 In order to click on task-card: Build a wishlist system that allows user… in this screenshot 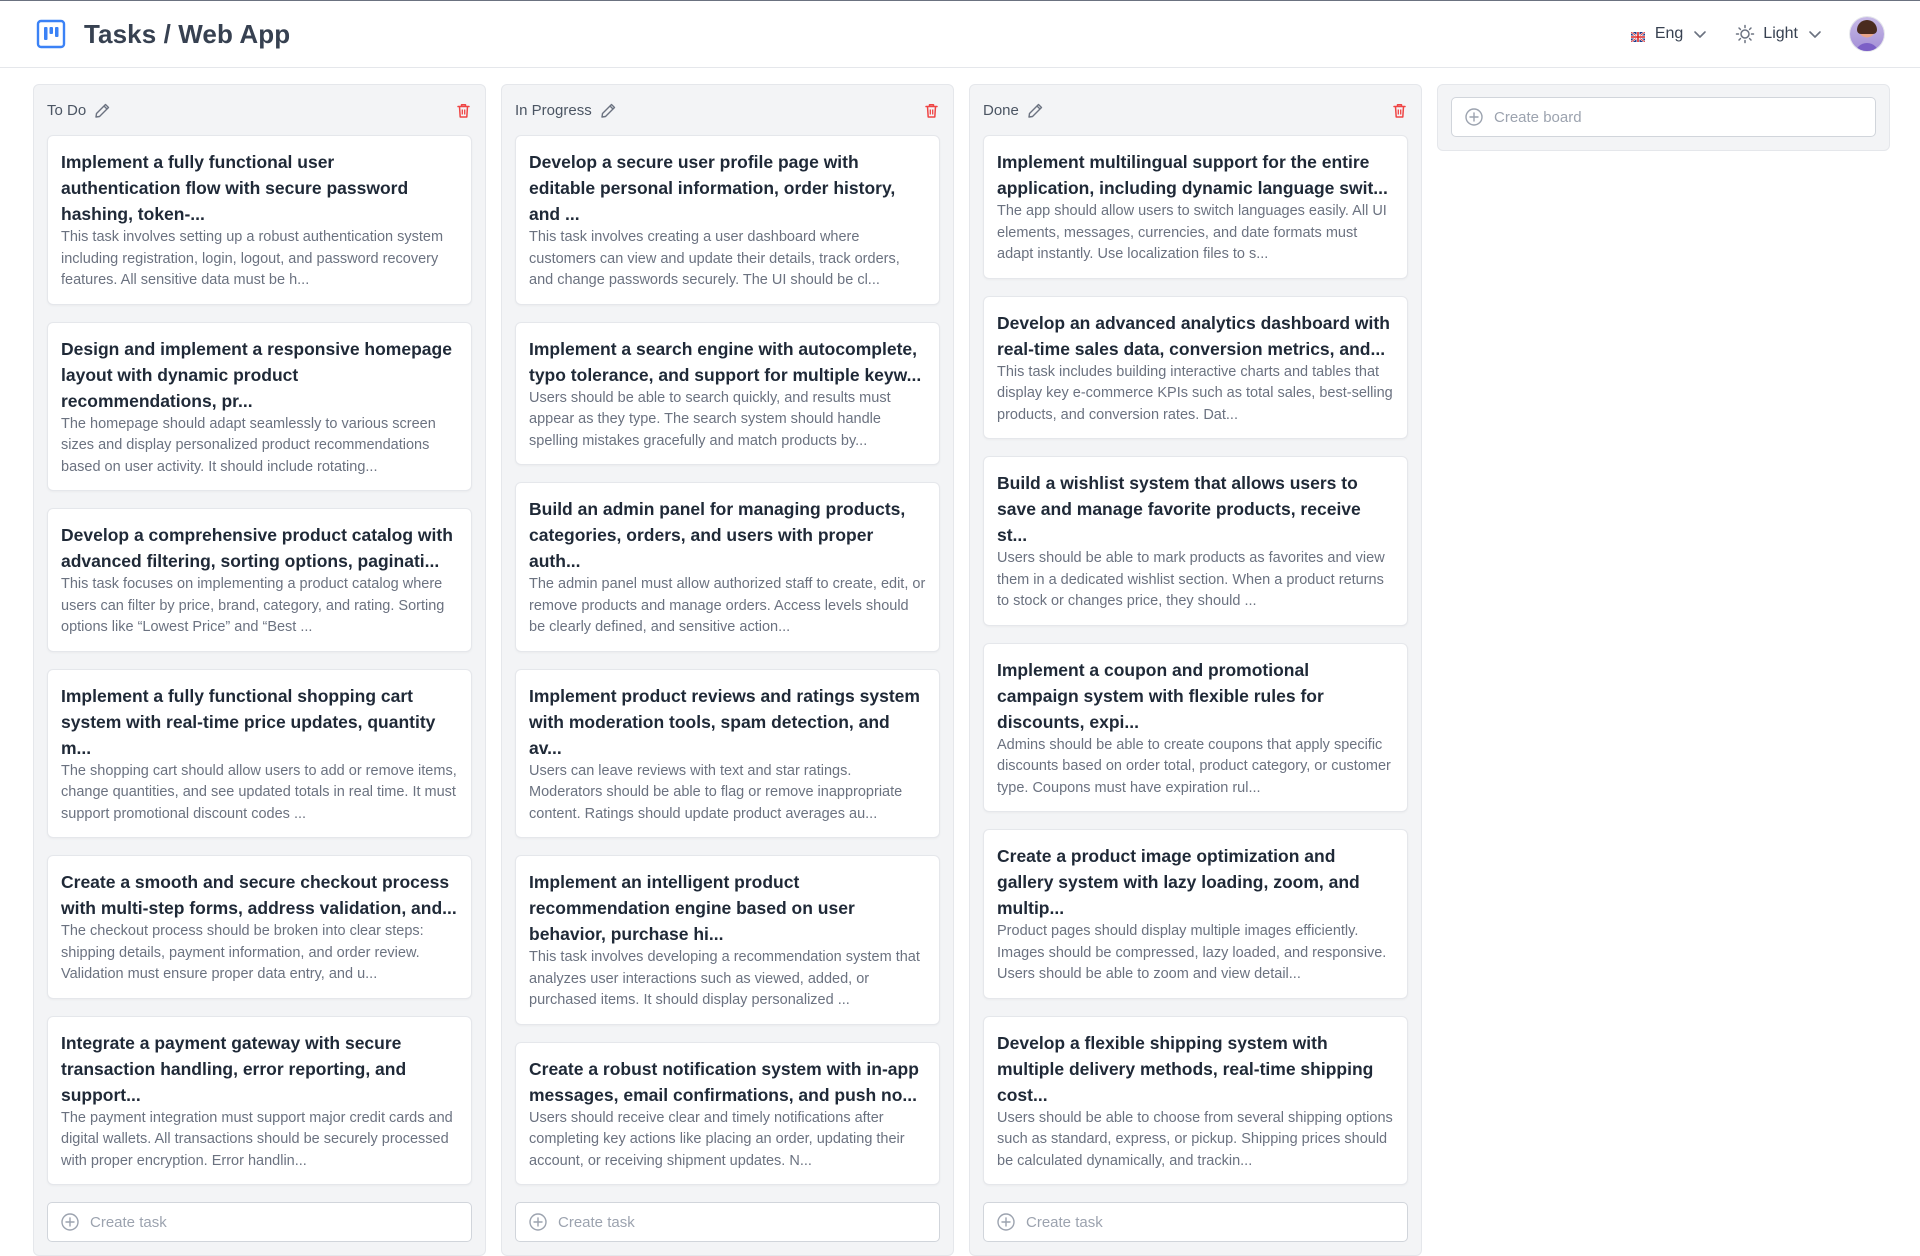, I will do `click(1195, 541)`.